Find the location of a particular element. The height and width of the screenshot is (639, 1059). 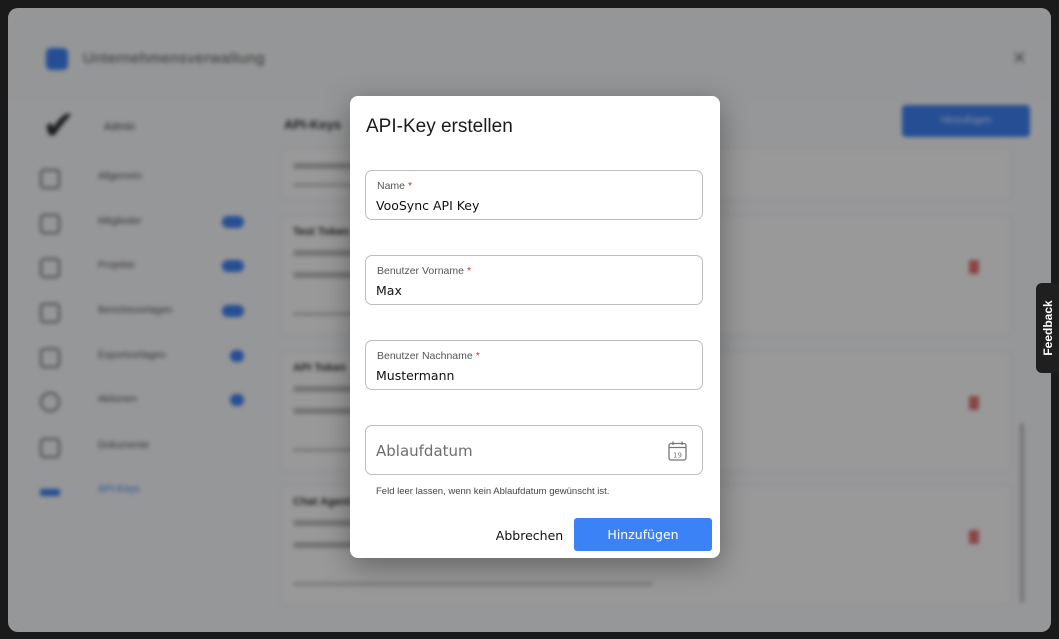

first-name-field-label: Benutzer Vorname * is located at coordinates (424, 271).